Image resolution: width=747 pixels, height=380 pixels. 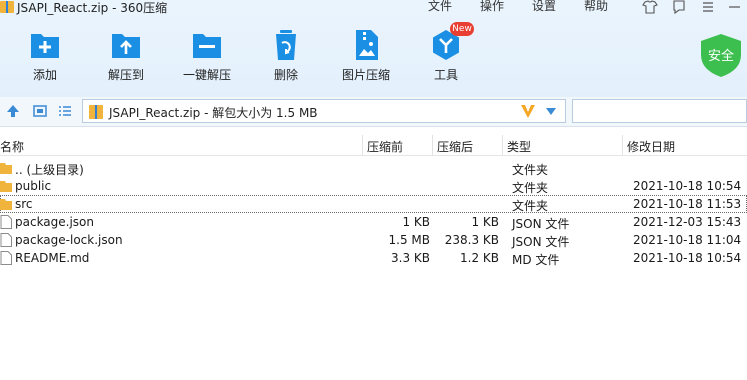 I want to click on address-row: JSAPI_React.zip - 解包大小为 1.5 MB, so click(x=373, y=112).